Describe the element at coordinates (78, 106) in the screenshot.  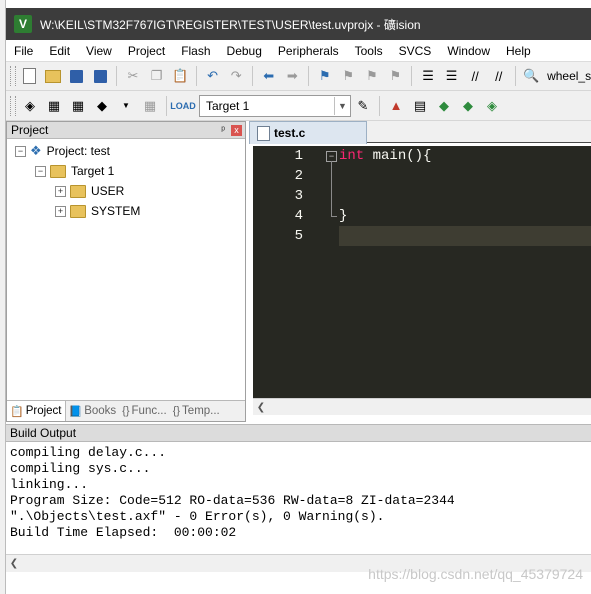
I see `rebuild-button: ▦` at that location.